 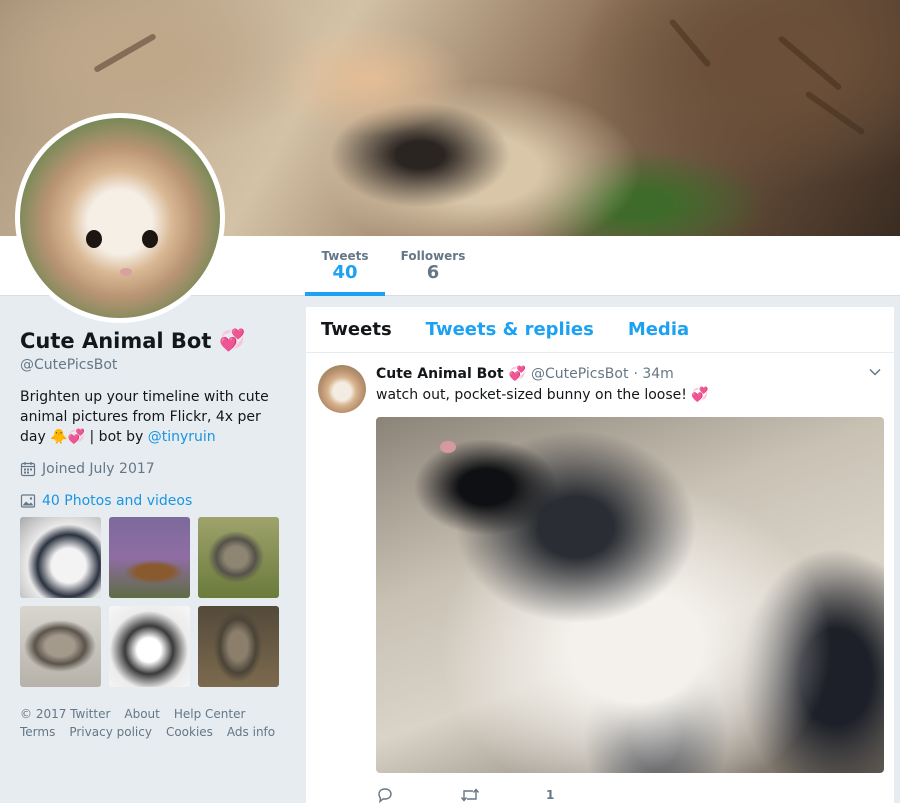 What do you see at coordinates (28, 469) in the screenshot?
I see `calendar-icon` at bounding box center [28, 469].